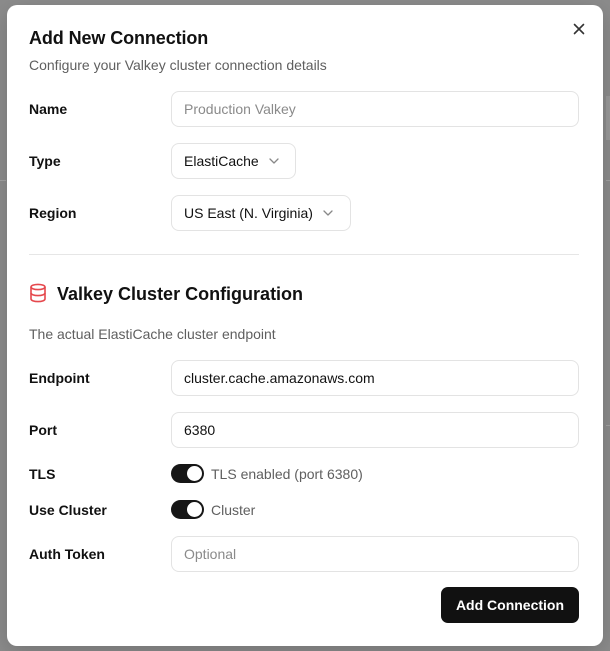 The height and width of the screenshot is (651, 610). What do you see at coordinates (43, 430) in the screenshot?
I see `port-label: Port` at bounding box center [43, 430].